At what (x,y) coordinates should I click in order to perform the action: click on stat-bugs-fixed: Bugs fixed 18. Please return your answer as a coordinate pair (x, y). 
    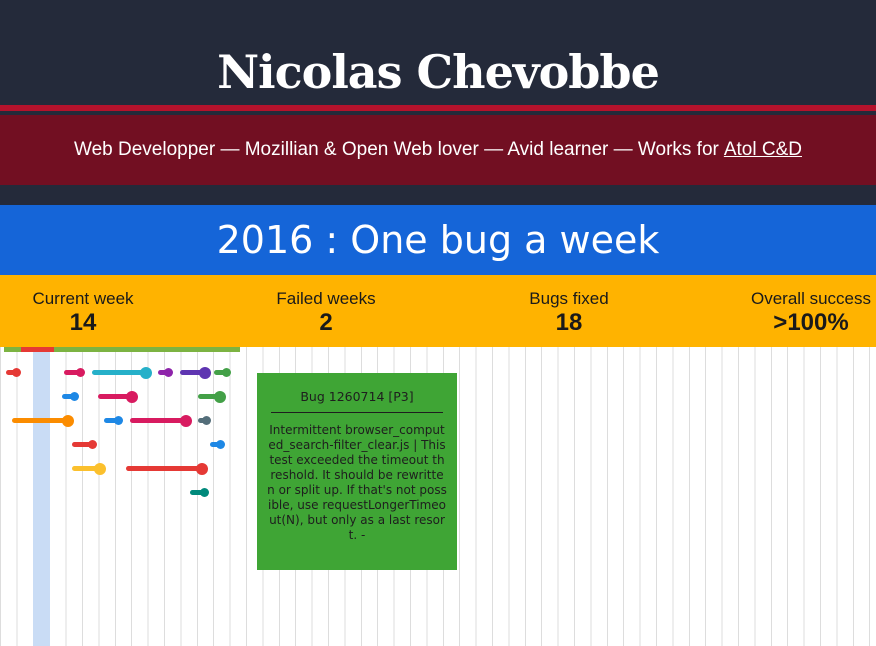
    Looking at the image, I should click on (569, 313).